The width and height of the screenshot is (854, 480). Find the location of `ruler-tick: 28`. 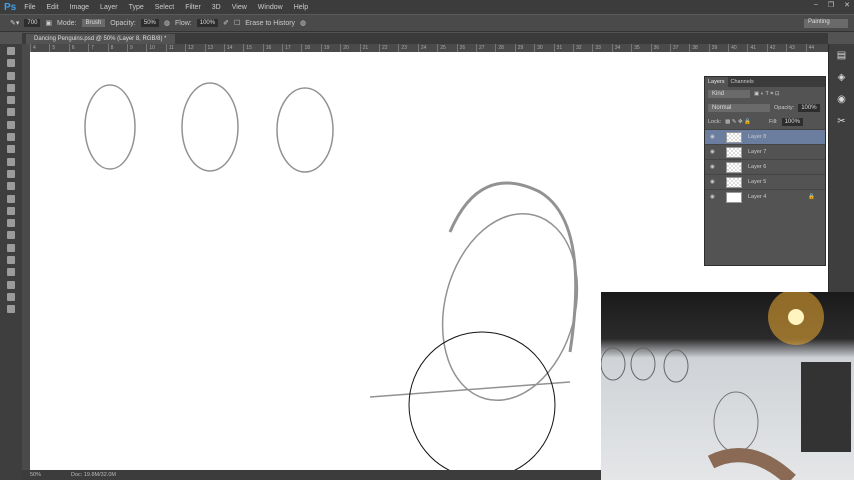

ruler-tick: 28 is located at coordinates (504, 48).